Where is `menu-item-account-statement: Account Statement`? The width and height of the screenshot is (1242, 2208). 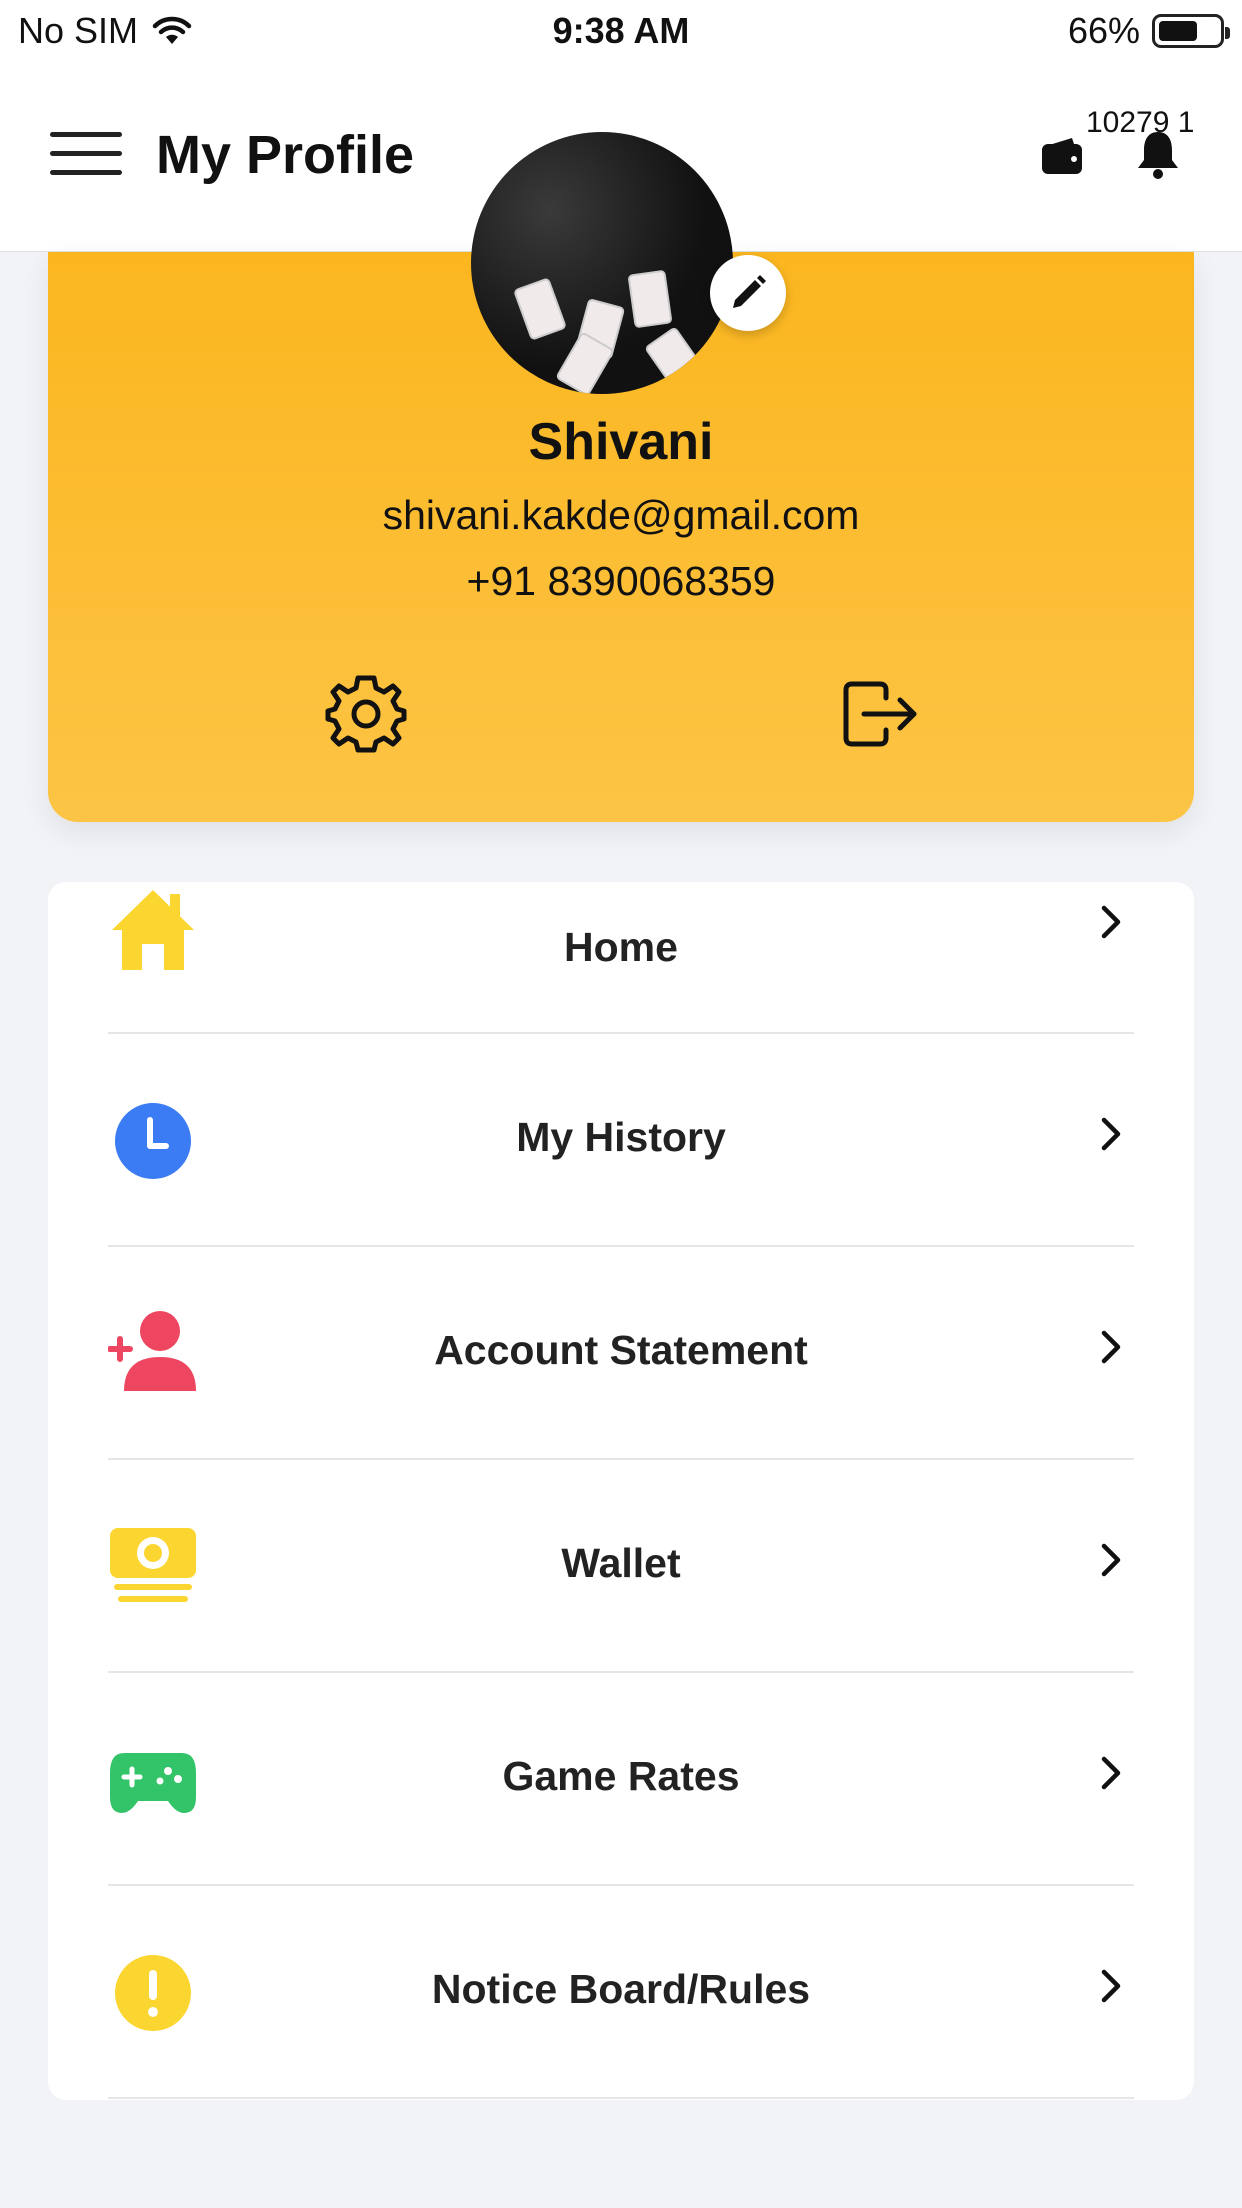 menu-item-account-statement: Account Statement is located at coordinates (621, 1353).